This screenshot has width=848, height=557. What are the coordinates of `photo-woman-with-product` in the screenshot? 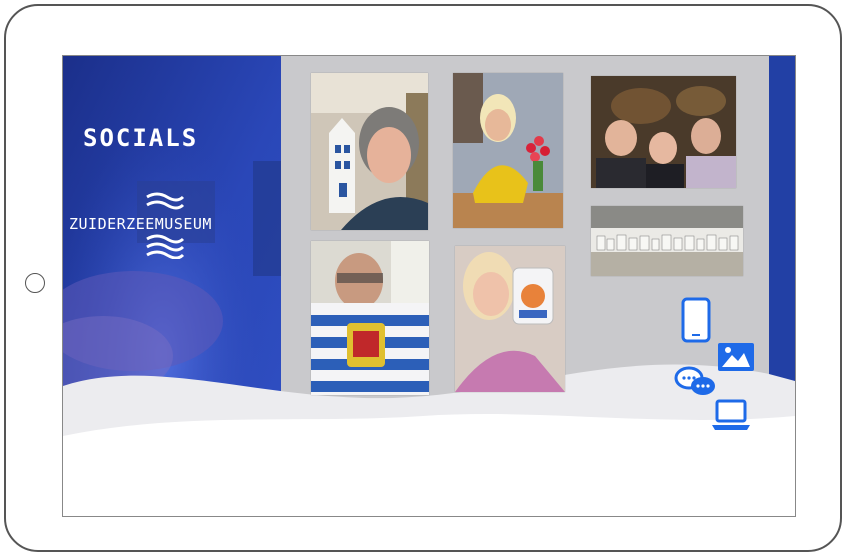 It's located at (510, 319).